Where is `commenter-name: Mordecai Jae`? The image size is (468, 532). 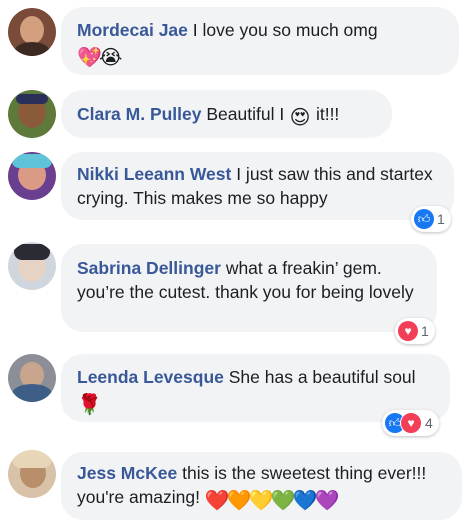 commenter-name: Mordecai Jae is located at coordinates (132, 30).